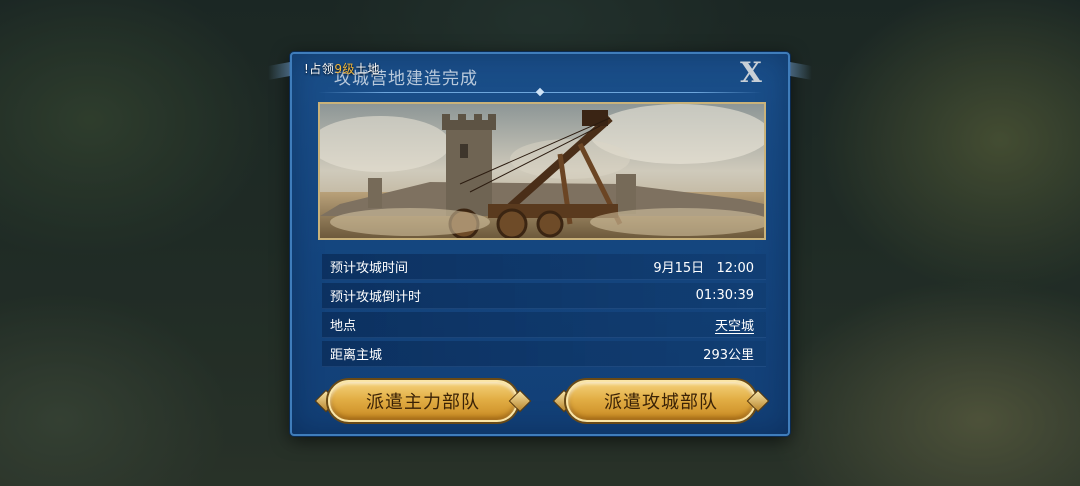 This screenshot has height=486, width=1080. Describe the element at coordinates (369, 268) in the screenshot. I see `siege-time-label: 预计攻城时间` at that location.